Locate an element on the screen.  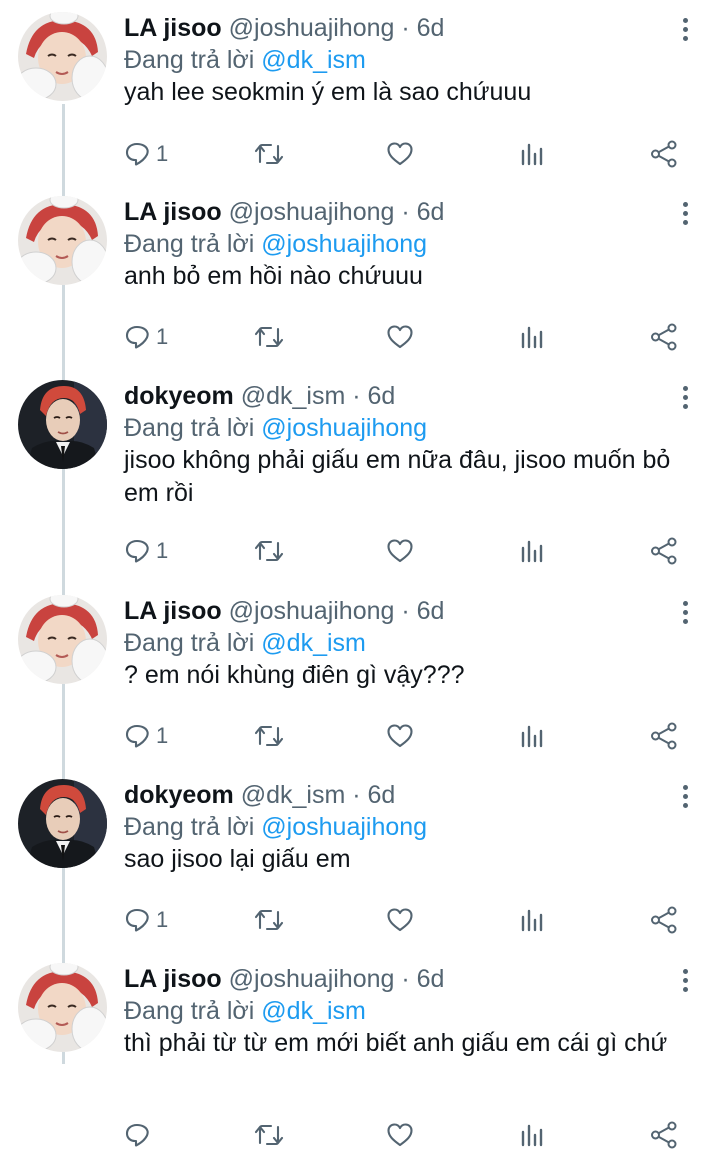
replying-to: Đang trả lời @dk_ism is located at coordinates (245, 60).